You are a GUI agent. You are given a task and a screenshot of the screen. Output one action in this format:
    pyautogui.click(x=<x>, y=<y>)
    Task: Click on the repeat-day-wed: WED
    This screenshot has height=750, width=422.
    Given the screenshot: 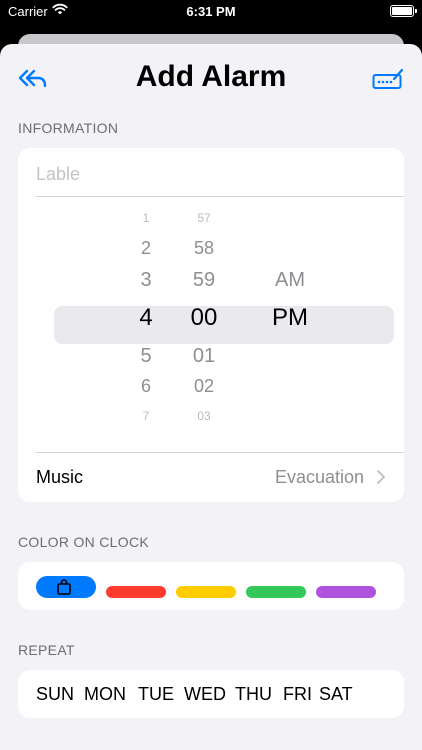 What is the action you would take?
    pyautogui.click(x=205, y=694)
    